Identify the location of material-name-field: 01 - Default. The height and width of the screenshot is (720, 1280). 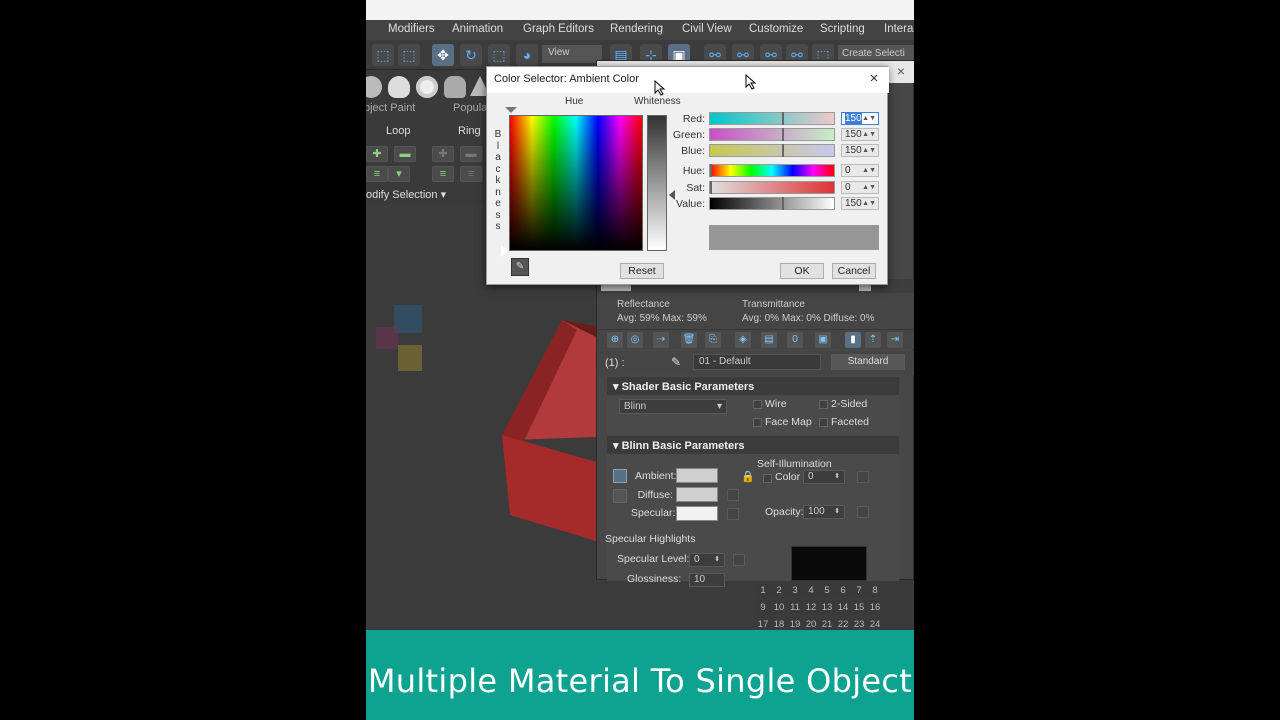
(757, 362).